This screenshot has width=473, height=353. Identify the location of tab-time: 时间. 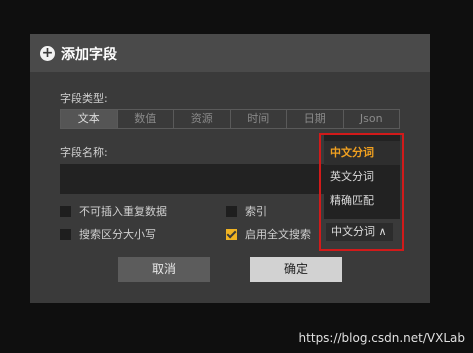
(259, 119).